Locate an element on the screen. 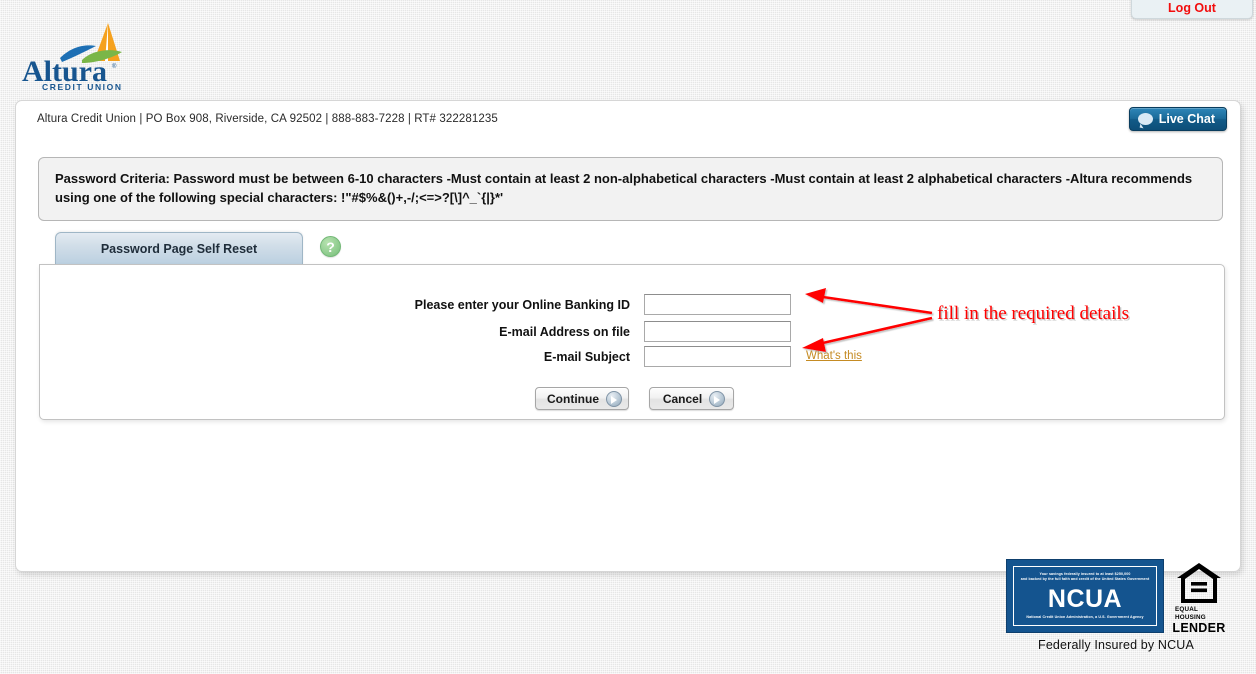 The height and width of the screenshot is (674, 1256). ncua-wordmark: NCUA is located at coordinates (1085, 598).